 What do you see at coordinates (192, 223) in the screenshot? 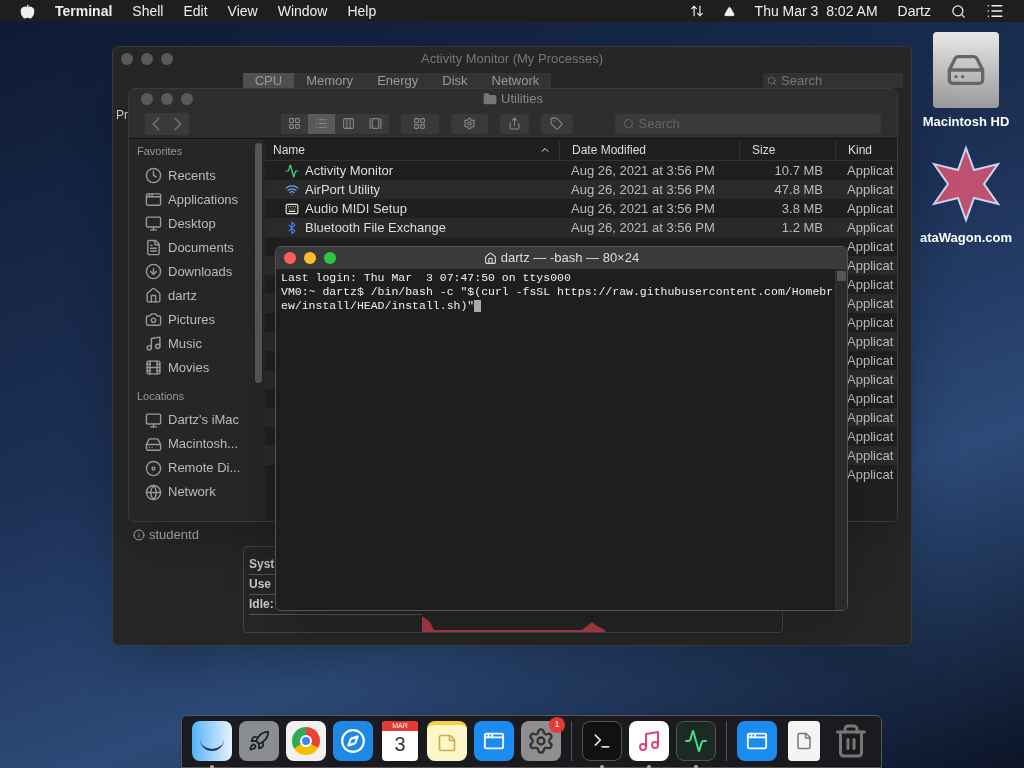
I see `sidebar-item: Desktop` at bounding box center [192, 223].